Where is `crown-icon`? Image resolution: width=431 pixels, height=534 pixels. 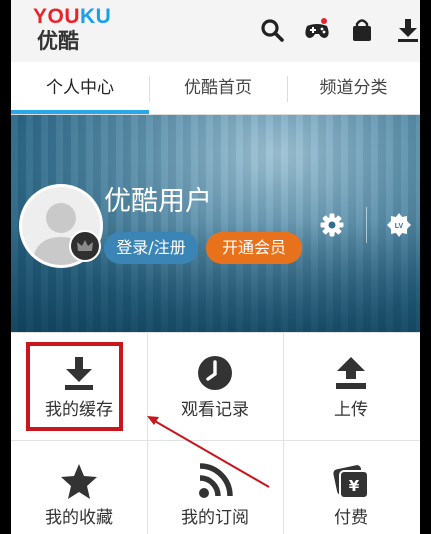
crown-icon is located at coordinates (85, 246).